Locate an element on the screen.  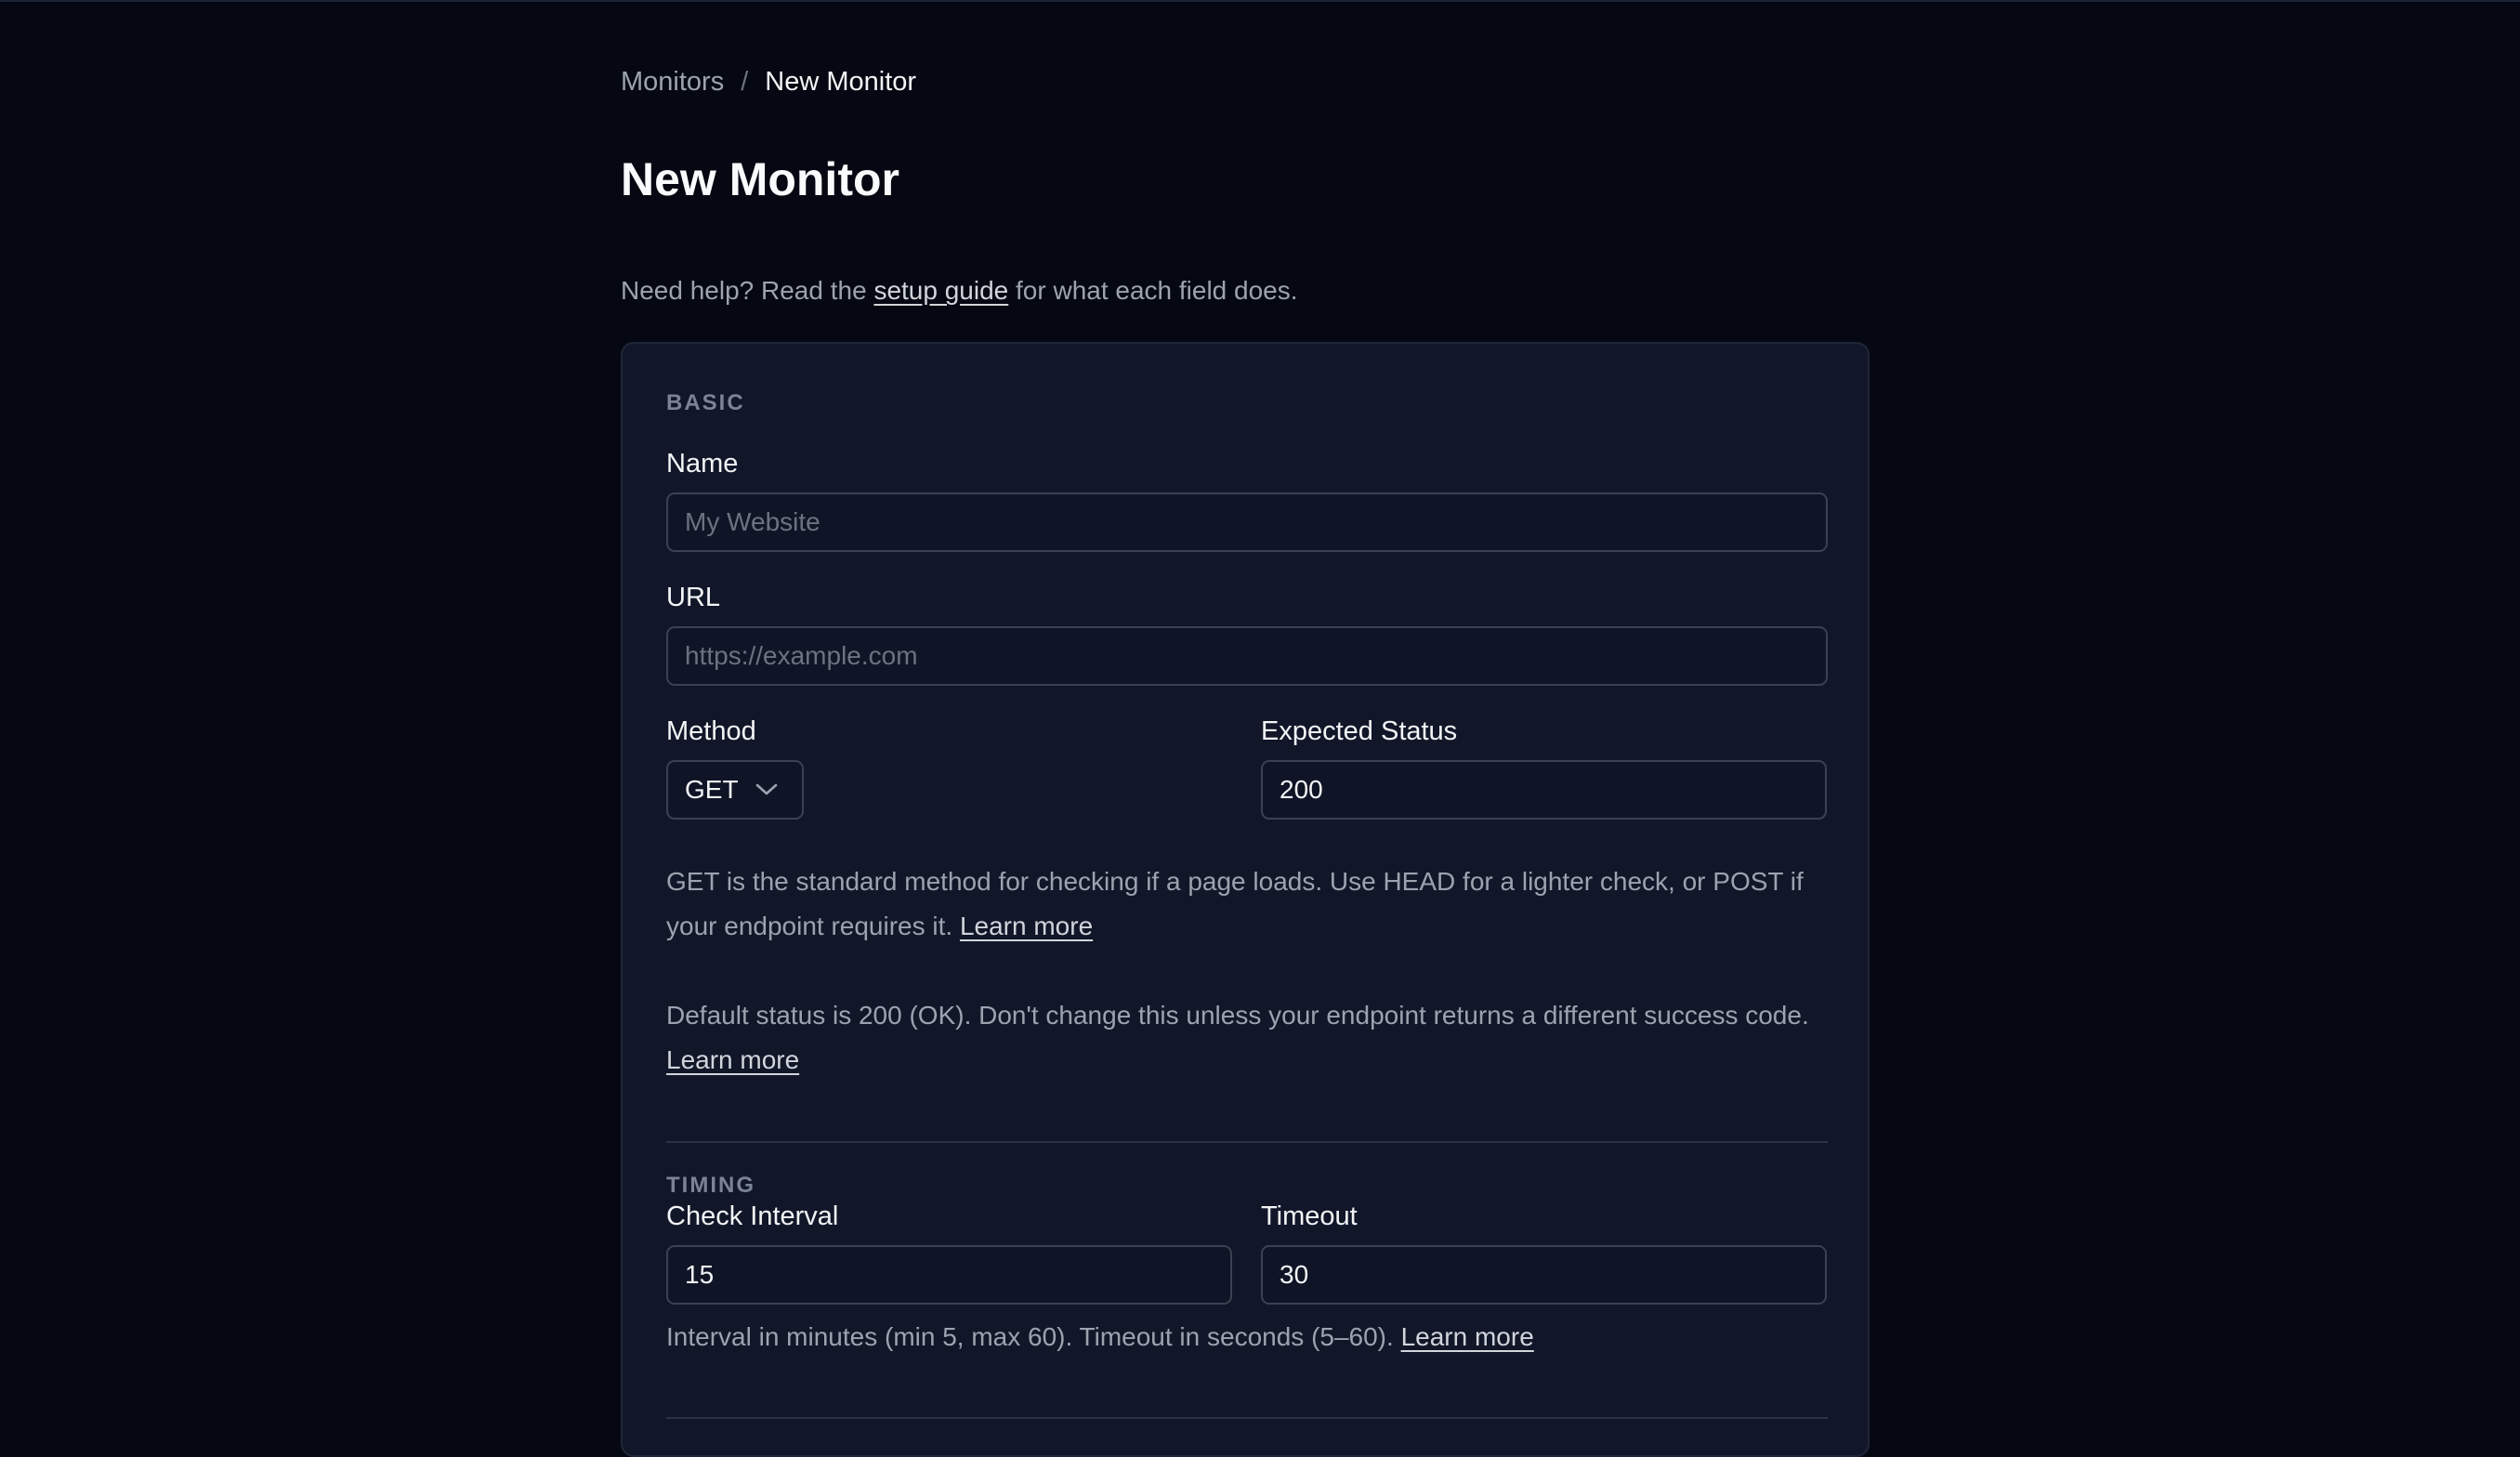
section-label-basic: BASIC is located at coordinates (705, 402).